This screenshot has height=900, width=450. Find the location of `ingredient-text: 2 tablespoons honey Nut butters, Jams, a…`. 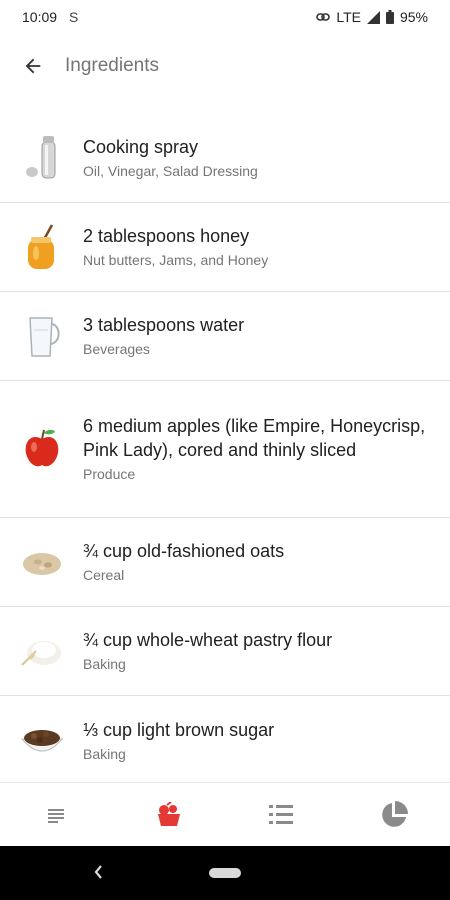

ingredient-text: 2 tablespoons honey Nut butters, Jams, a… is located at coordinates (187, 247).